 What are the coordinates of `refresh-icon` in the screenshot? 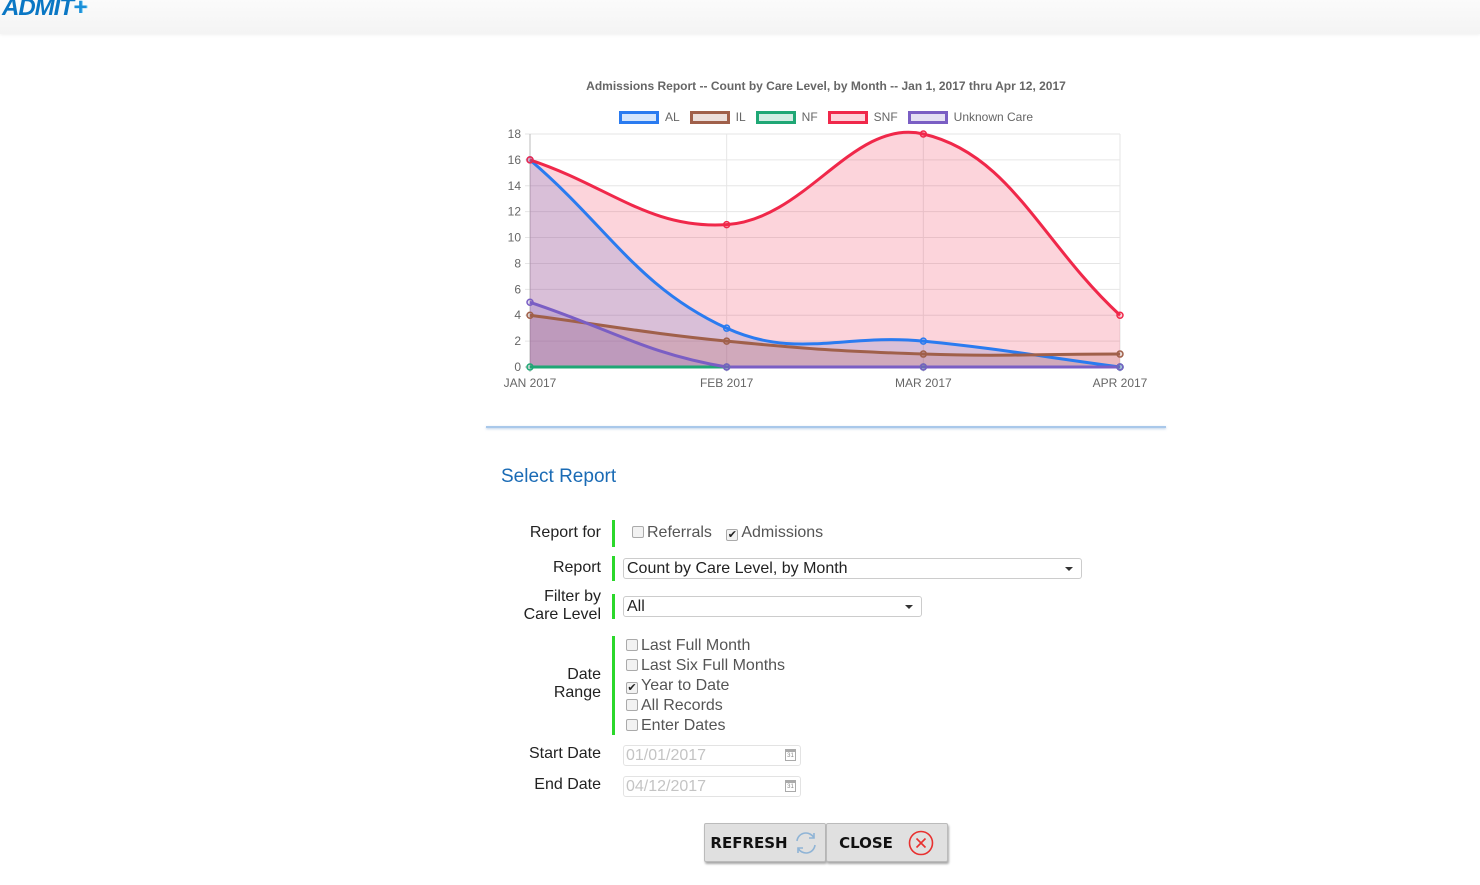 It's located at (805, 842).